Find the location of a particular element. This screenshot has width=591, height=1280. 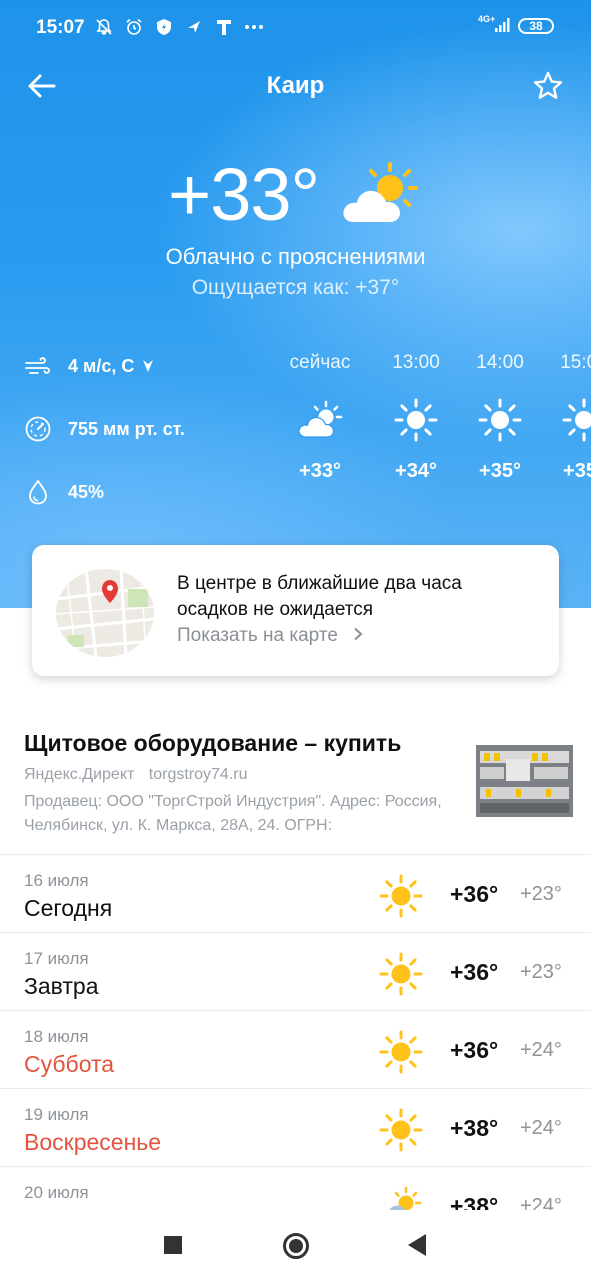

status-time: 15:07 is located at coordinates (60, 27).